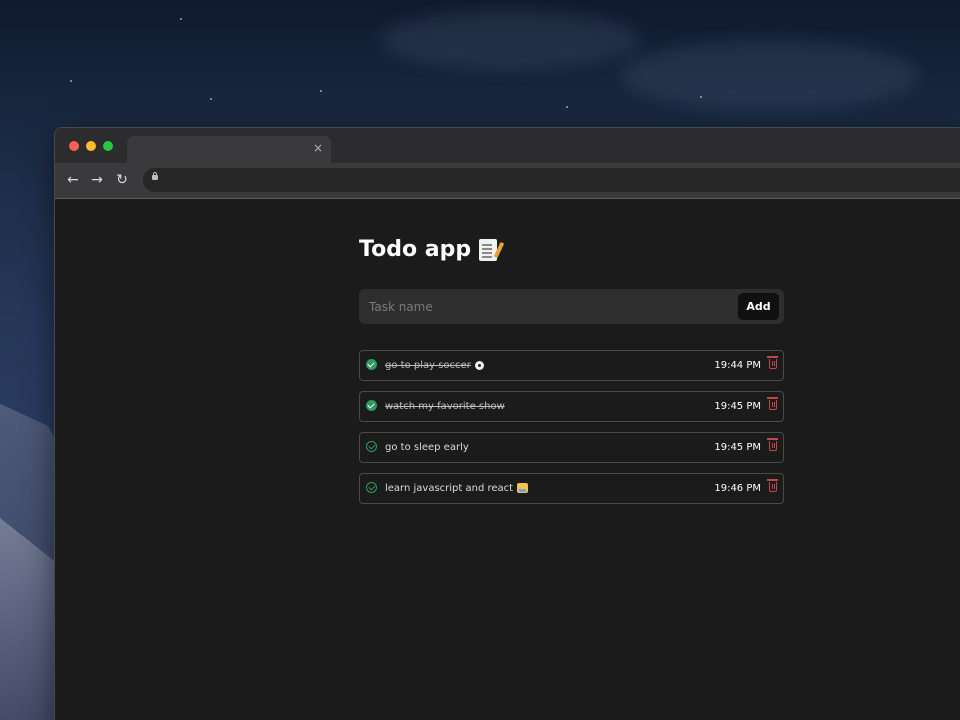 Image resolution: width=960 pixels, height=720 pixels. I want to click on soccer-ball-icon, so click(479, 365).